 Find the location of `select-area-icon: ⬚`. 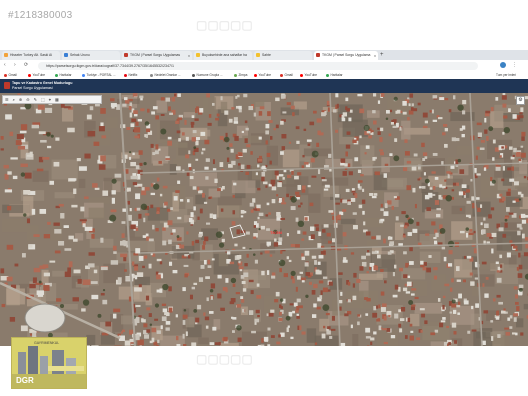

select-area-icon: ⬚ is located at coordinates (43, 99).